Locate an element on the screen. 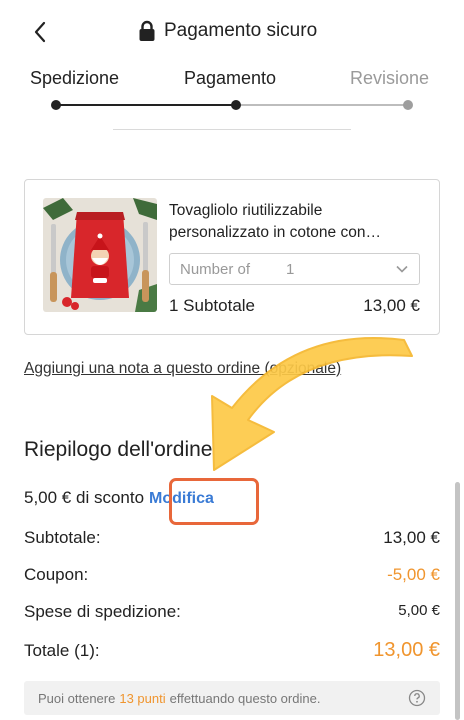 The width and height of the screenshot is (464, 720). header: Pagamento sicuro is located at coordinates (232, 32).